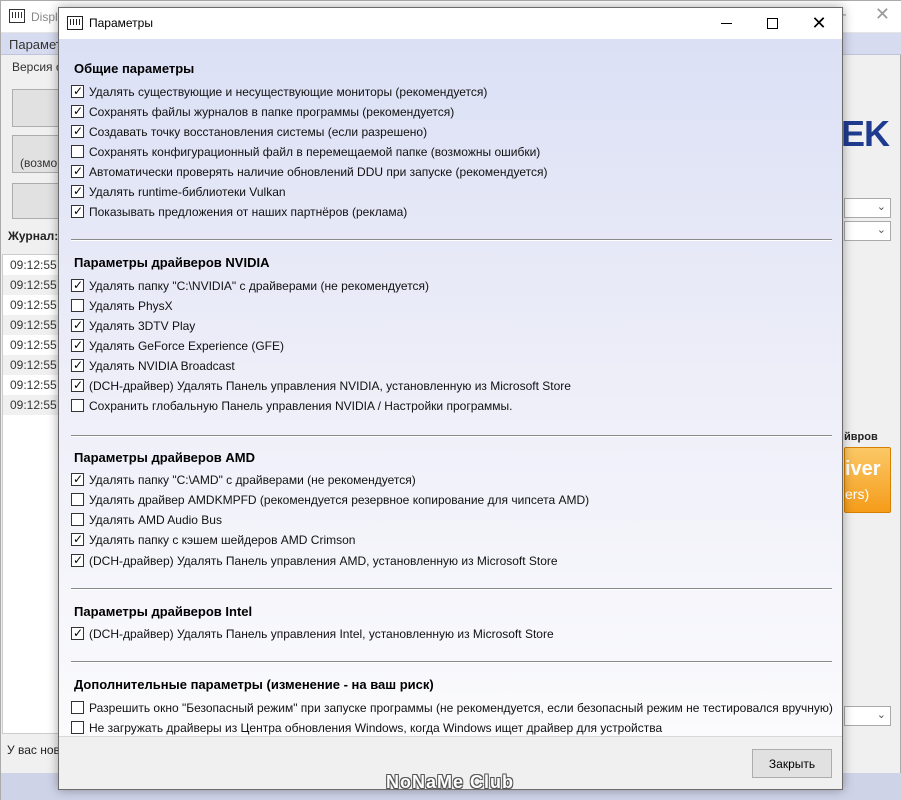 The width and height of the screenshot is (901, 800). I want to click on device-type-select: ⌄, so click(867, 208).